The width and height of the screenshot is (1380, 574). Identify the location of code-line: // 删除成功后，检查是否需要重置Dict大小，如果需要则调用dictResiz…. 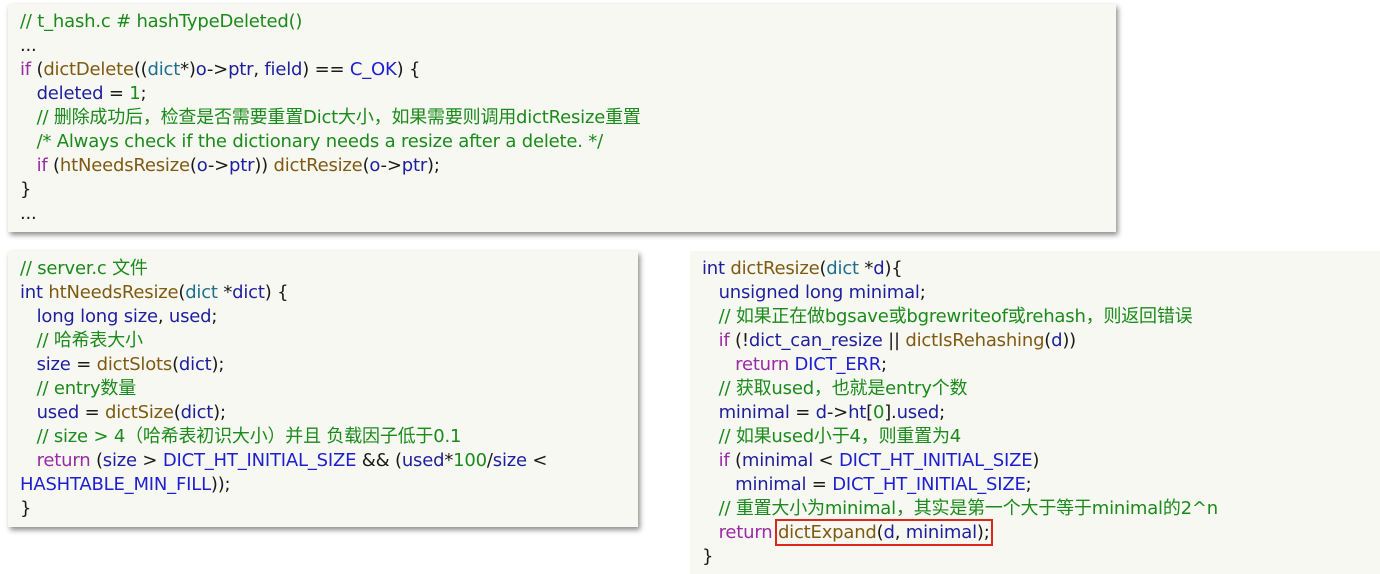
(563, 118).